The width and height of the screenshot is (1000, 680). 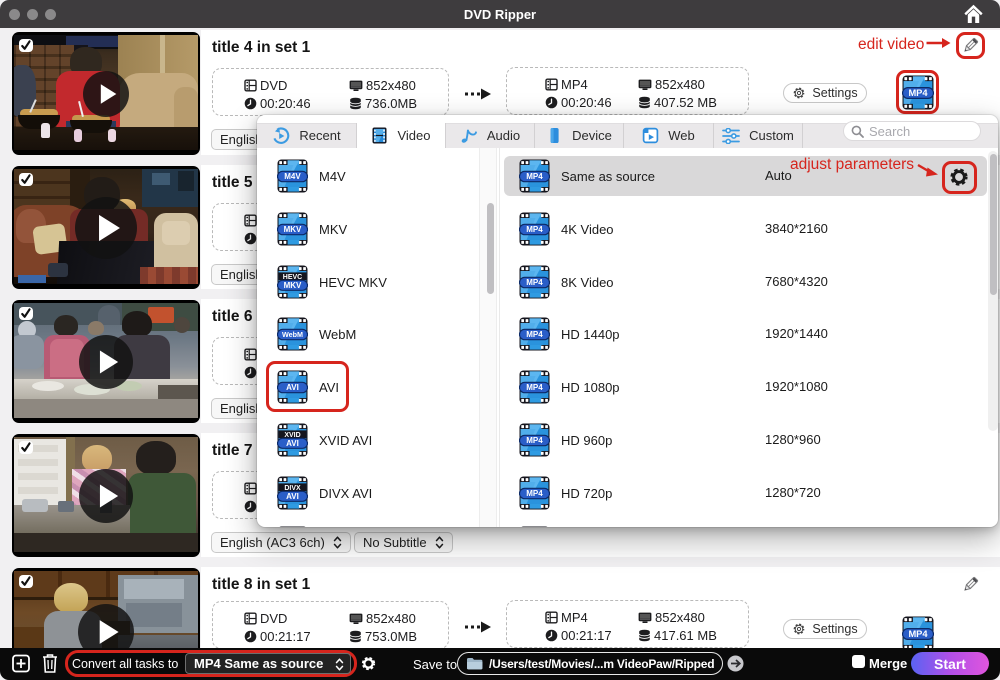 What do you see at coordinates (292, 334) in the screenshot?
I see `svg-text: WebM` at bounding box center [292, 334].